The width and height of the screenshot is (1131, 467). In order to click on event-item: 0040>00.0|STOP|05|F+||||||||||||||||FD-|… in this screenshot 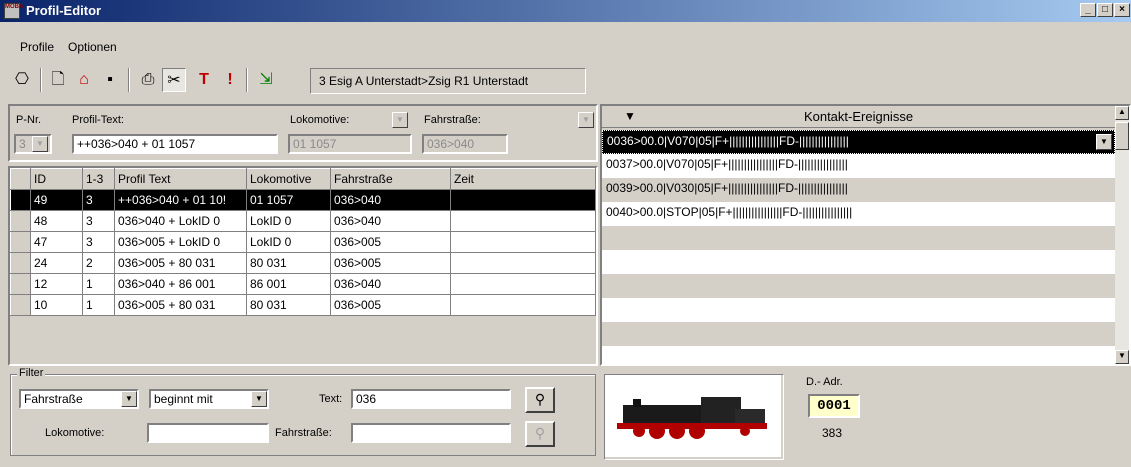, I will do `click(858, 214)`.